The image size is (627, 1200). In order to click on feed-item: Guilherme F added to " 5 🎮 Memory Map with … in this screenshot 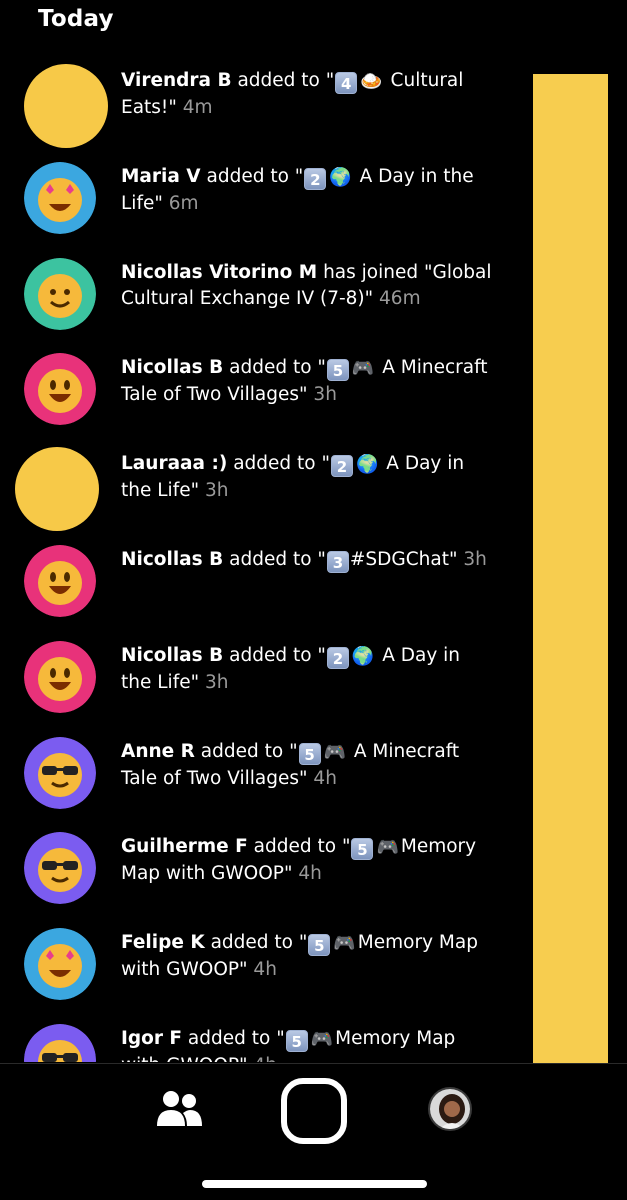, I will do `click(255, 872)`.